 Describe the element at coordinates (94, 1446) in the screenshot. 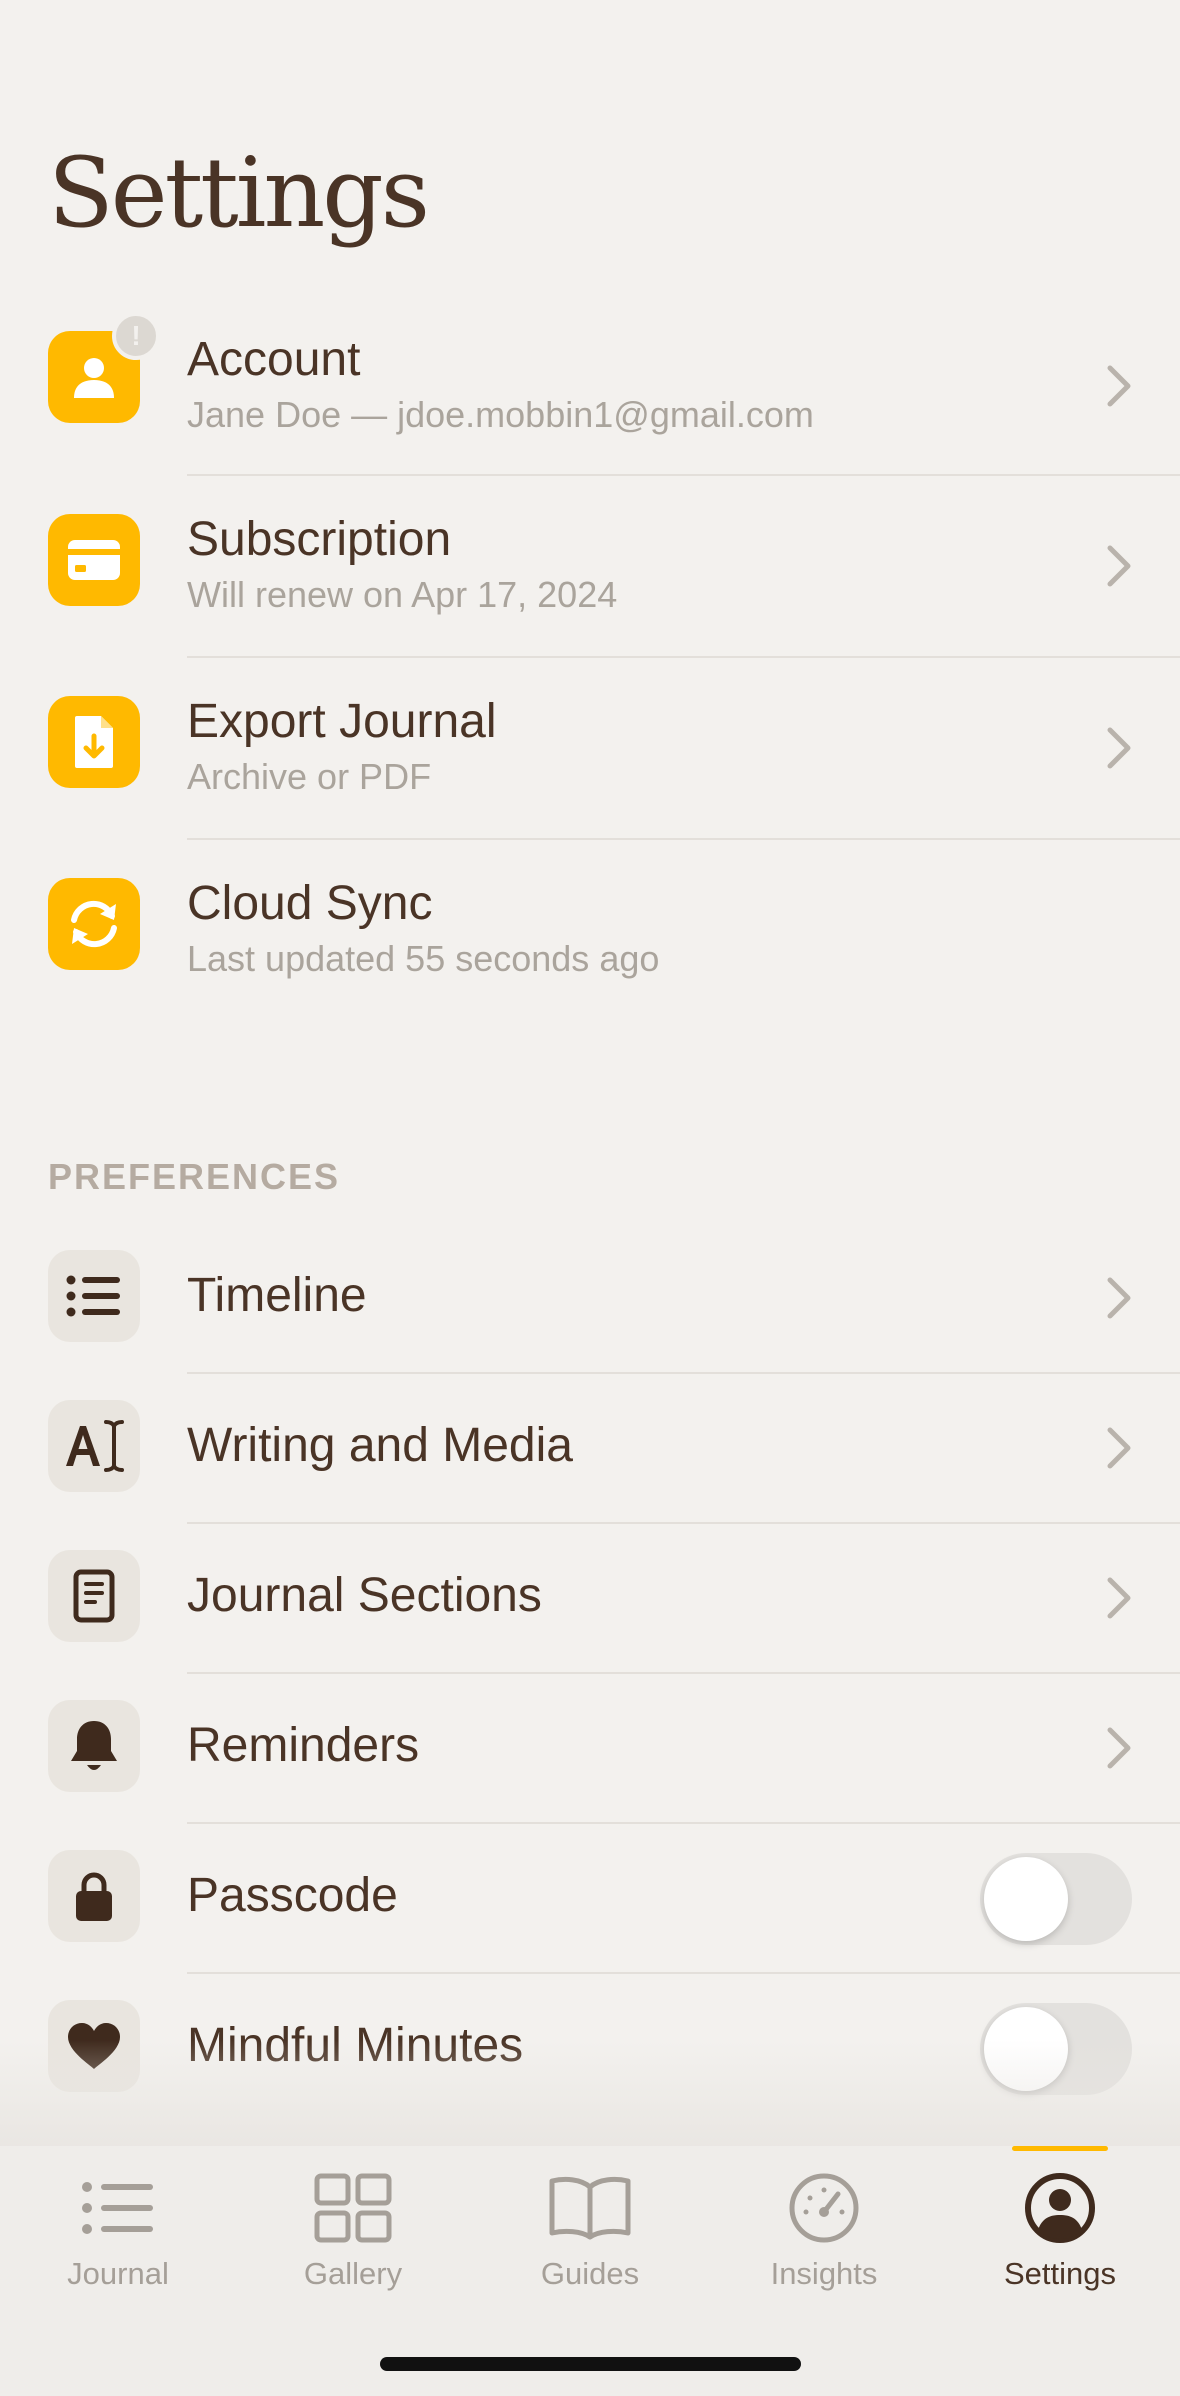

I see `text-cursor-icon` at that location.